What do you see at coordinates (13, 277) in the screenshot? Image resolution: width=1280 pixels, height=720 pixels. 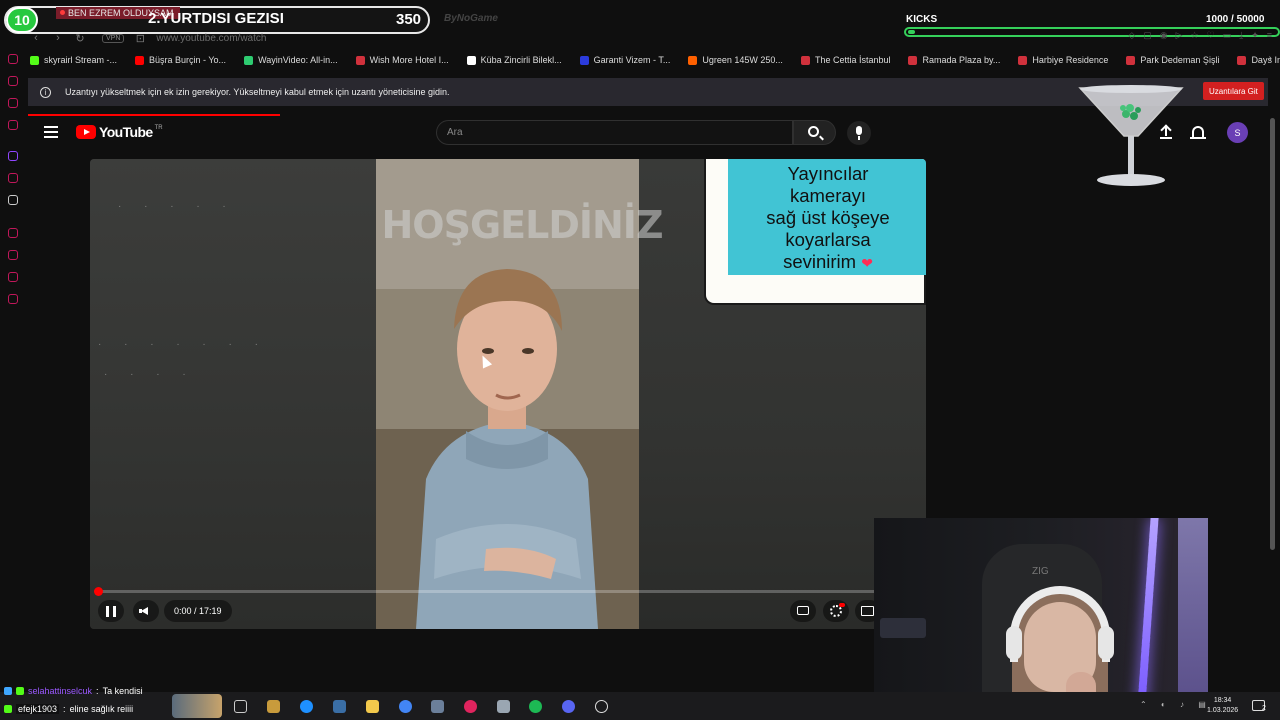 I see `sidebar-history-icon` at bounding box center [13, 277].